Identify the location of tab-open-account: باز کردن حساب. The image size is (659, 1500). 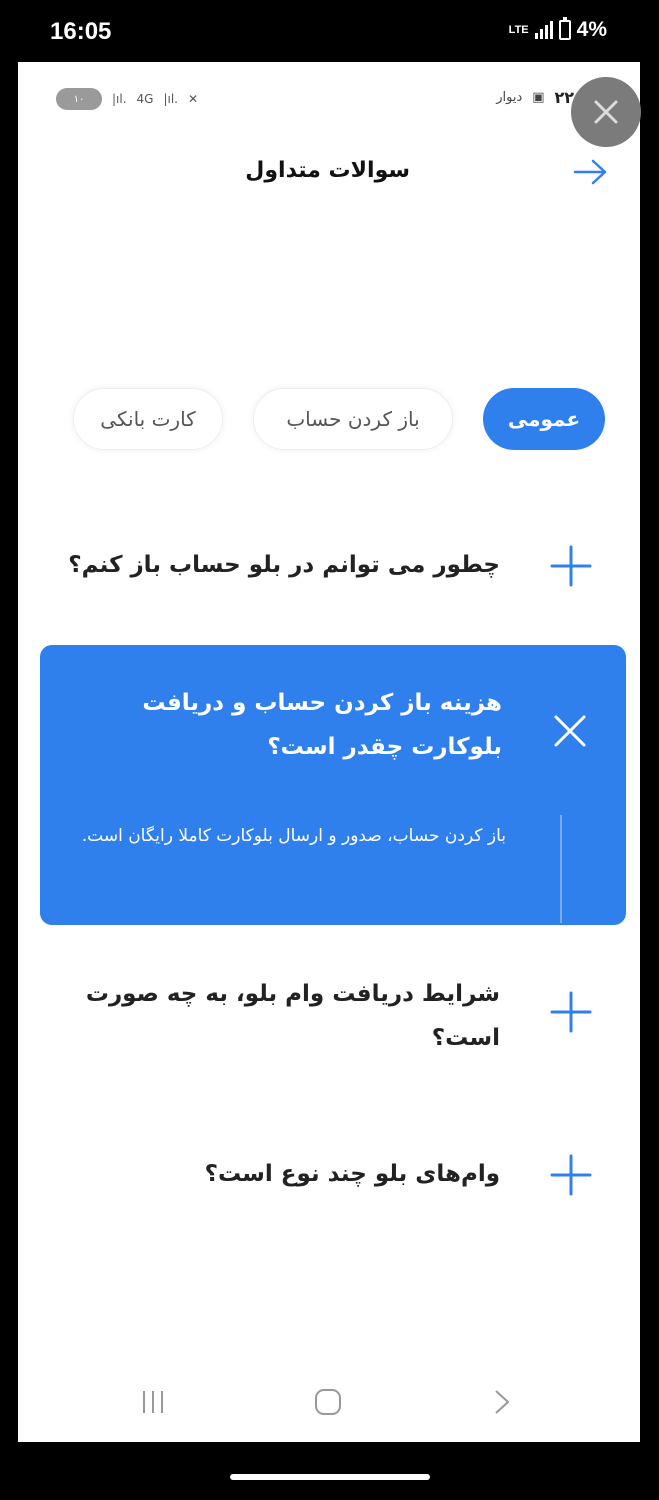
(353, 419).